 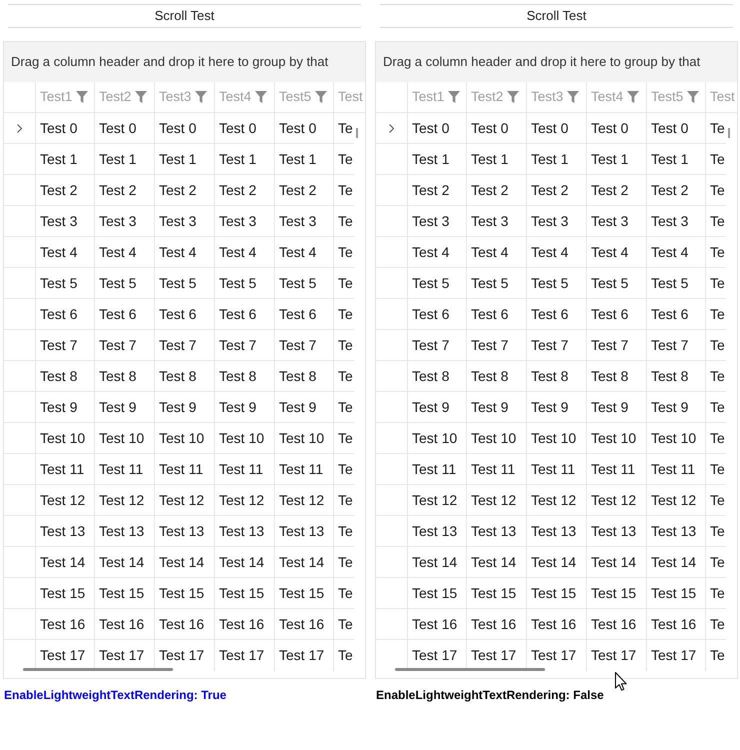 What do you see at coordinates (116, 695) in the screenshot?
I see `status-label: EnableLightweightTextRendering: True` at bounding box center [116, 695].